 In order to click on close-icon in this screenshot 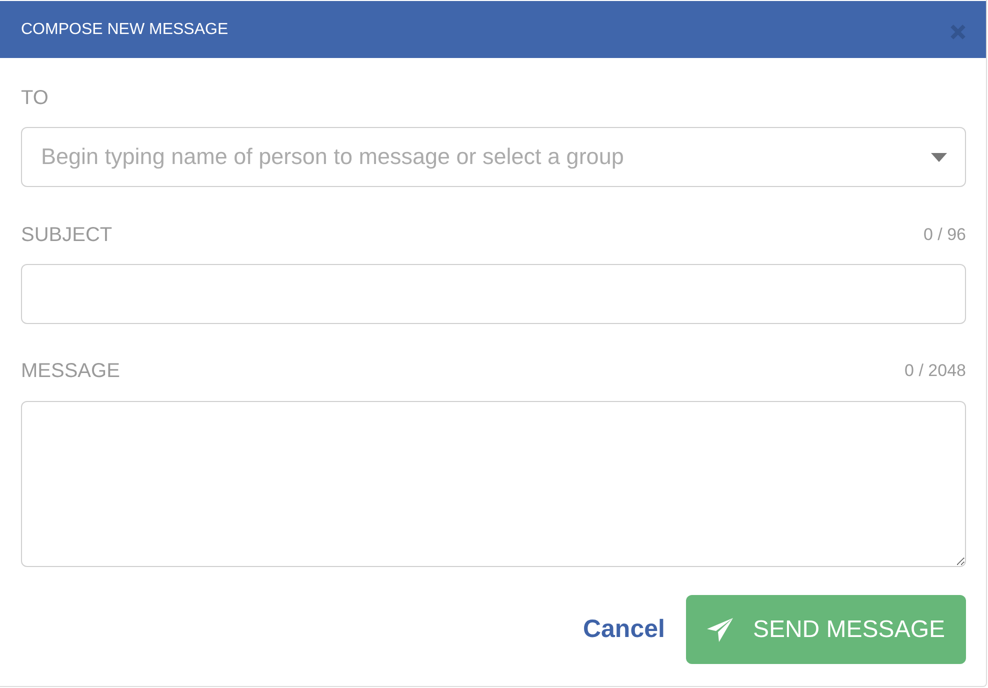, I will do `click(958, 32)`.